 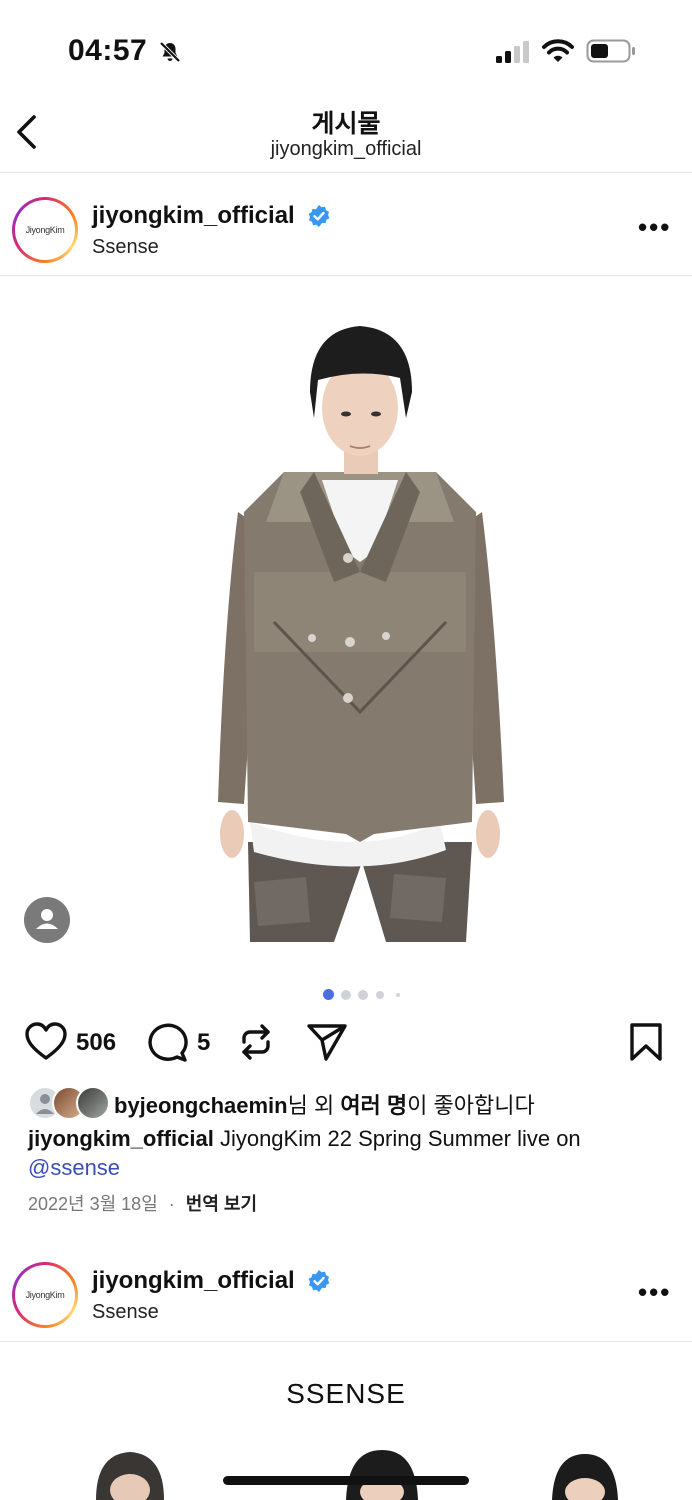 What do you see at coordinates (201, 1105) in the screenshot?
I see `liked-by-user: byjeongchaemin` at bounding box center [201, 1105].